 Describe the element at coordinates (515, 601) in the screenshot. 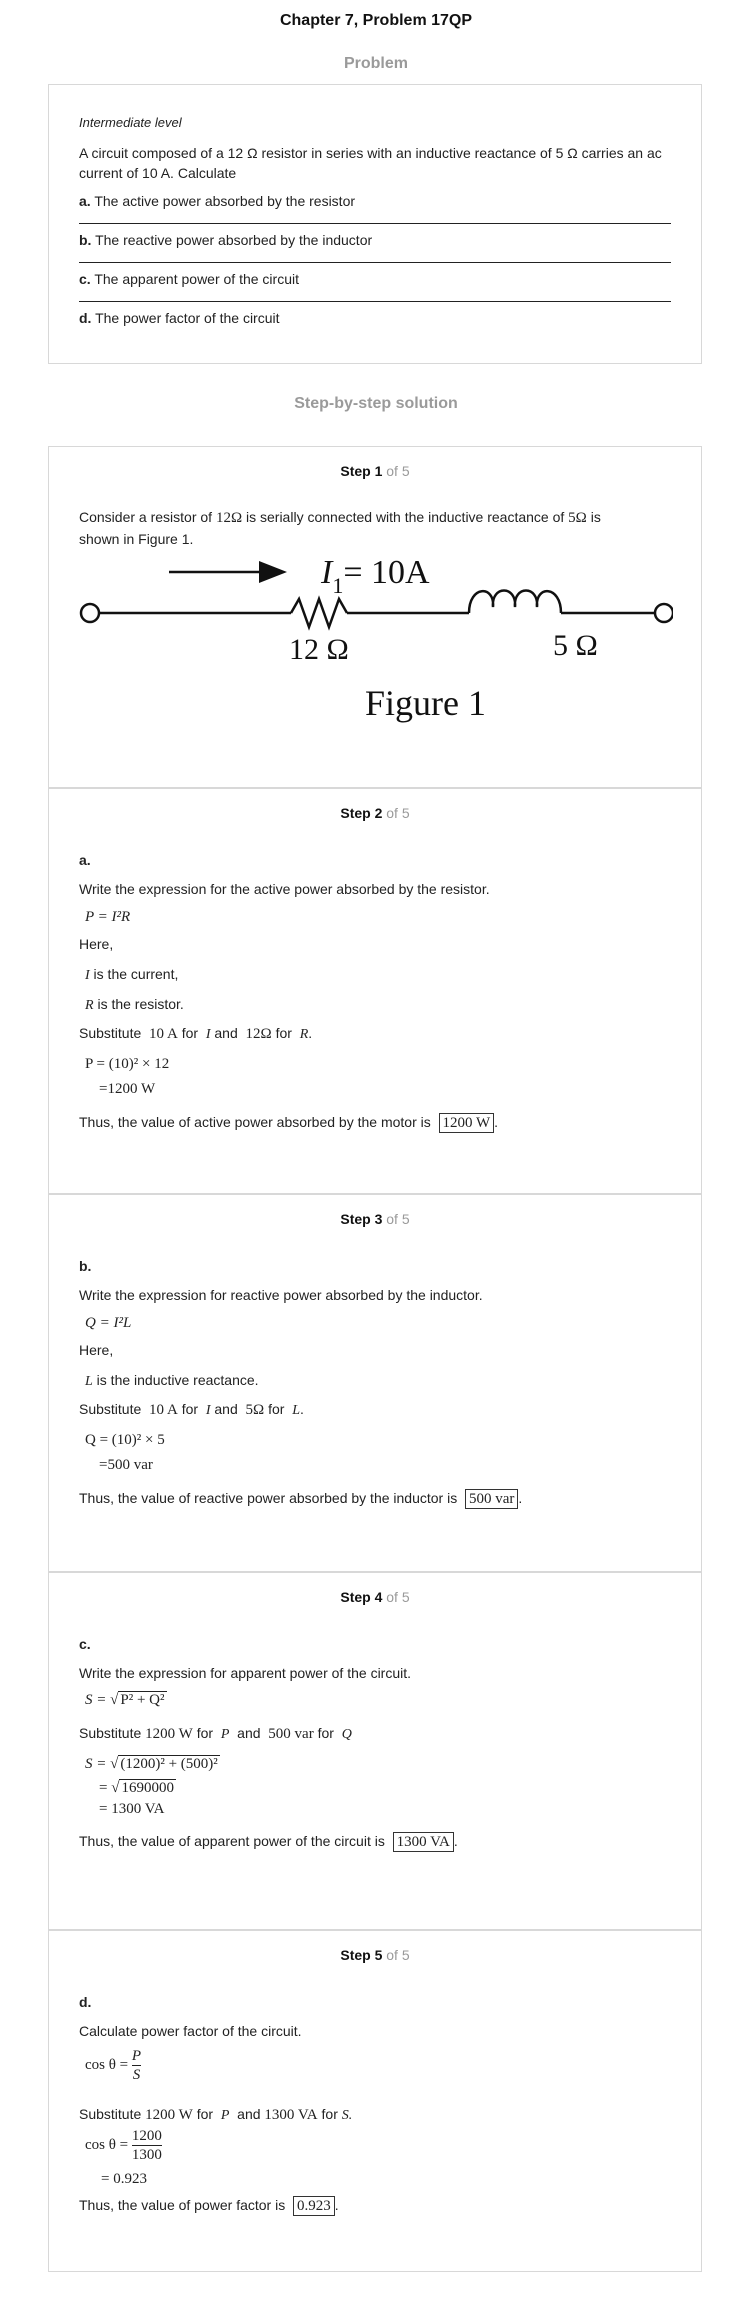

I see `inductor-symbol` at that location.